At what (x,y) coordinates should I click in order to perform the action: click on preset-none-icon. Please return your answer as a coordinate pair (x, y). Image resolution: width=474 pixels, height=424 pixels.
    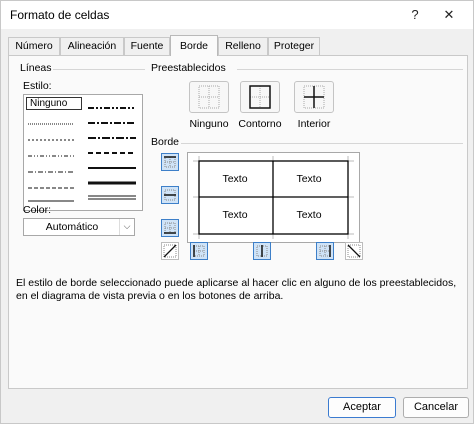
    Looking at the image, I should click on (209, 97).